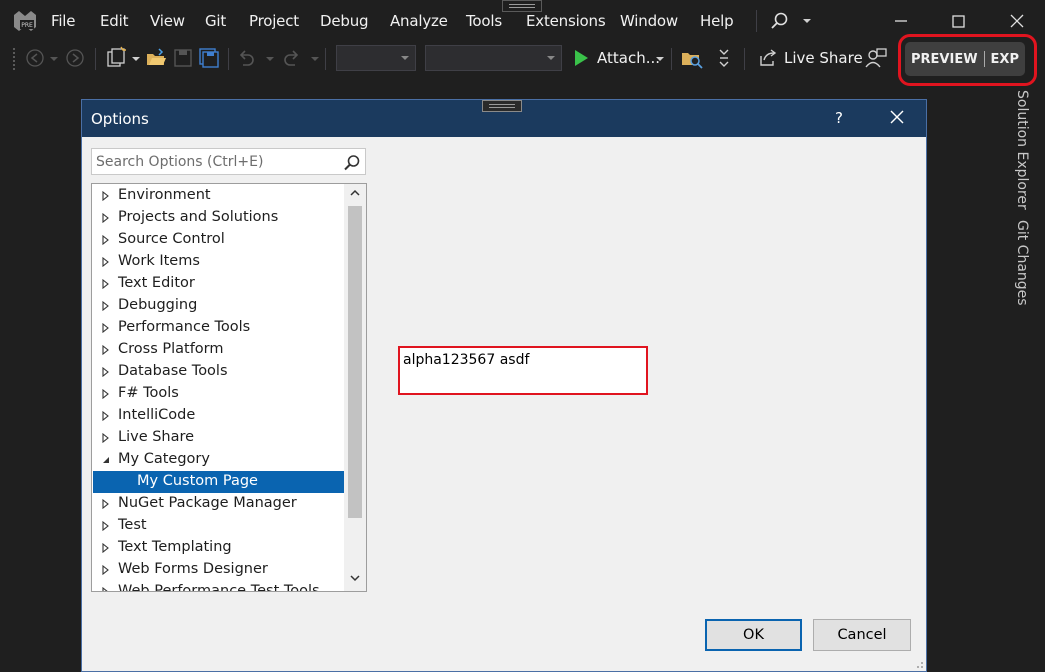 This screenshot has width=1045, height=672. Describe the element at coordinates (132, 525) in the screenshot. I see `tree-item-label: Test` at that location.